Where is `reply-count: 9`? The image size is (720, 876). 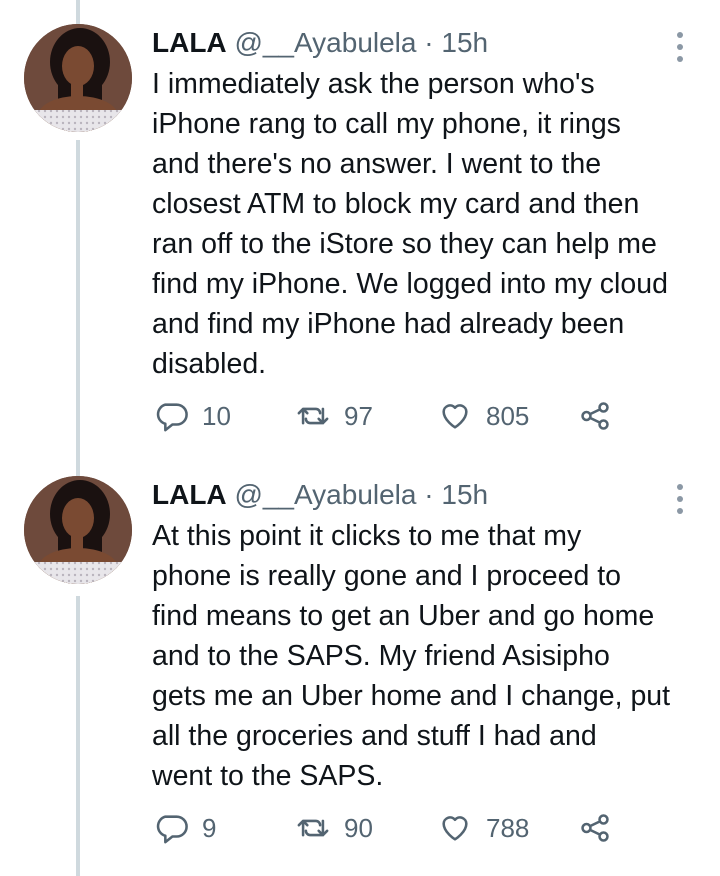
reply-count: 9 is located at coordinates (209, 827).